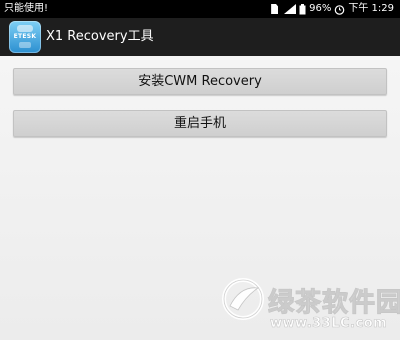  I want to click on alarm-icon, so click(340, 9).